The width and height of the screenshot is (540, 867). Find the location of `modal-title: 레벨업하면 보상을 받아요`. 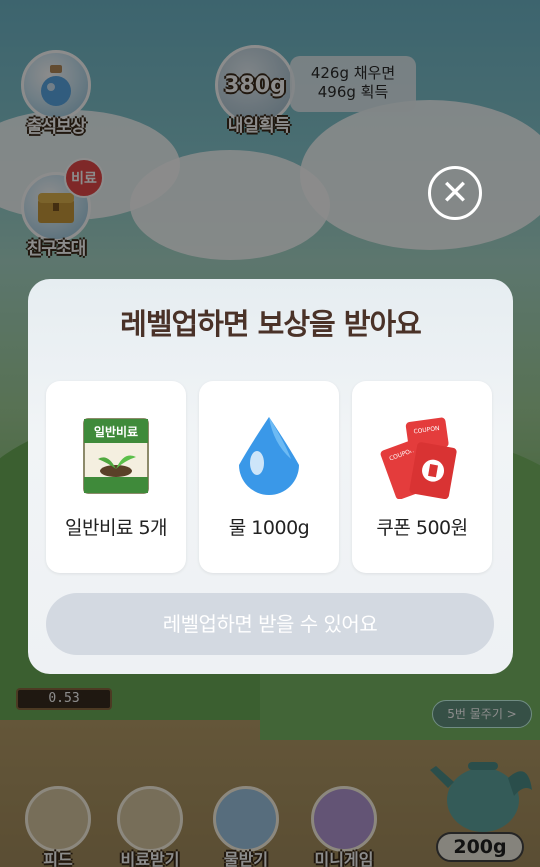

modal-title: 레벨업하면 보상을 받아요 is located at coordinates (271, 324).